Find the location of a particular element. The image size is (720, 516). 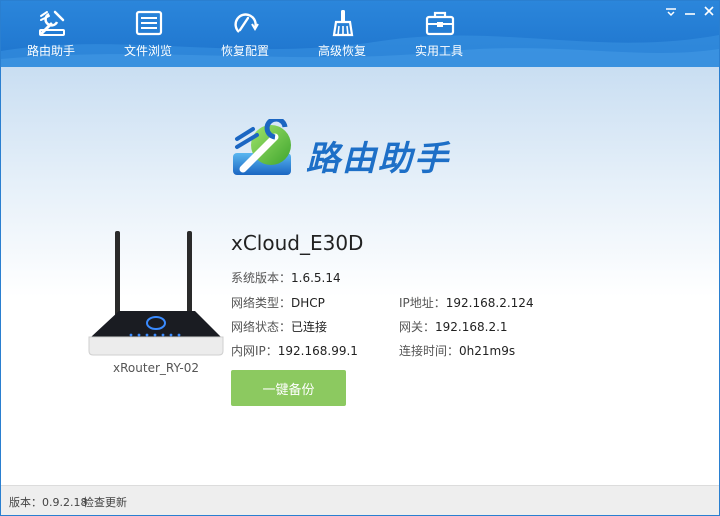

info-value: 192.168.2.1 is located at coordinates (471, 327).